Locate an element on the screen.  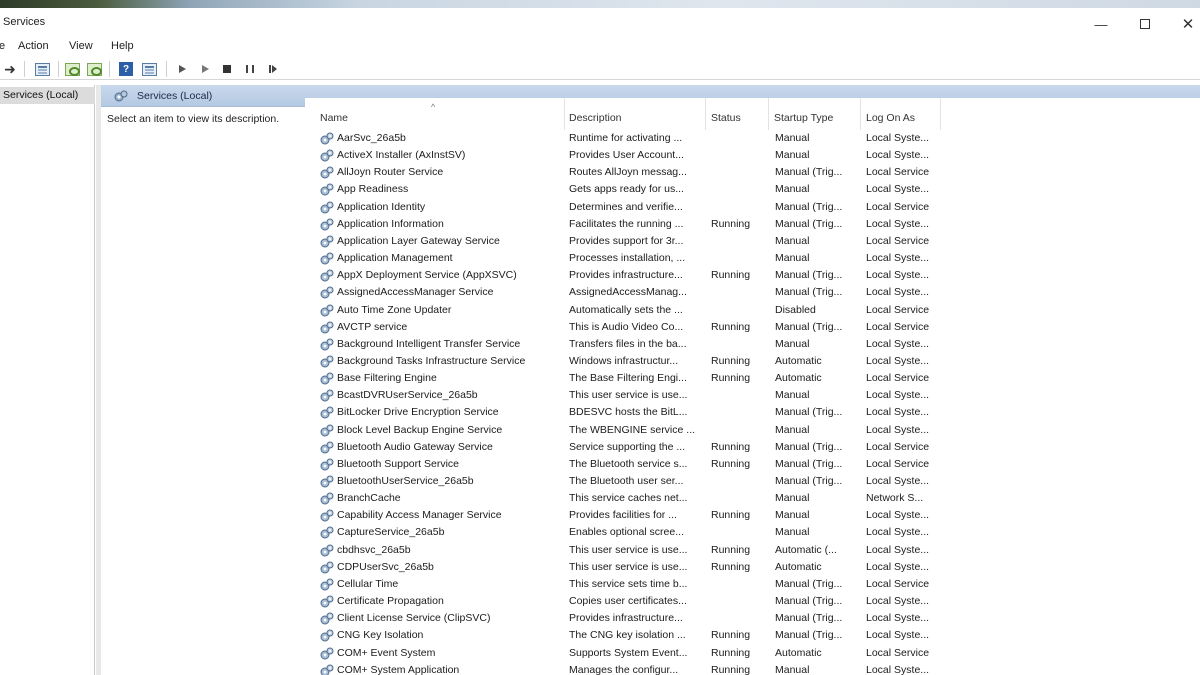
column-header-startup-type: Startup Type is located at coordinates (815, 114).